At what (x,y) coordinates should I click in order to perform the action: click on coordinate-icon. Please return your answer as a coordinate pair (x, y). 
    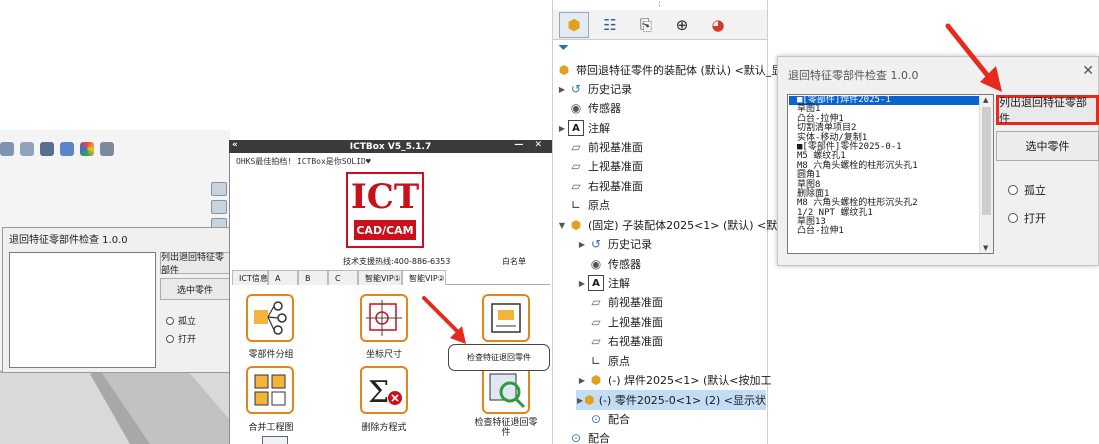
    Looking at the image, I should click on (384, 318).